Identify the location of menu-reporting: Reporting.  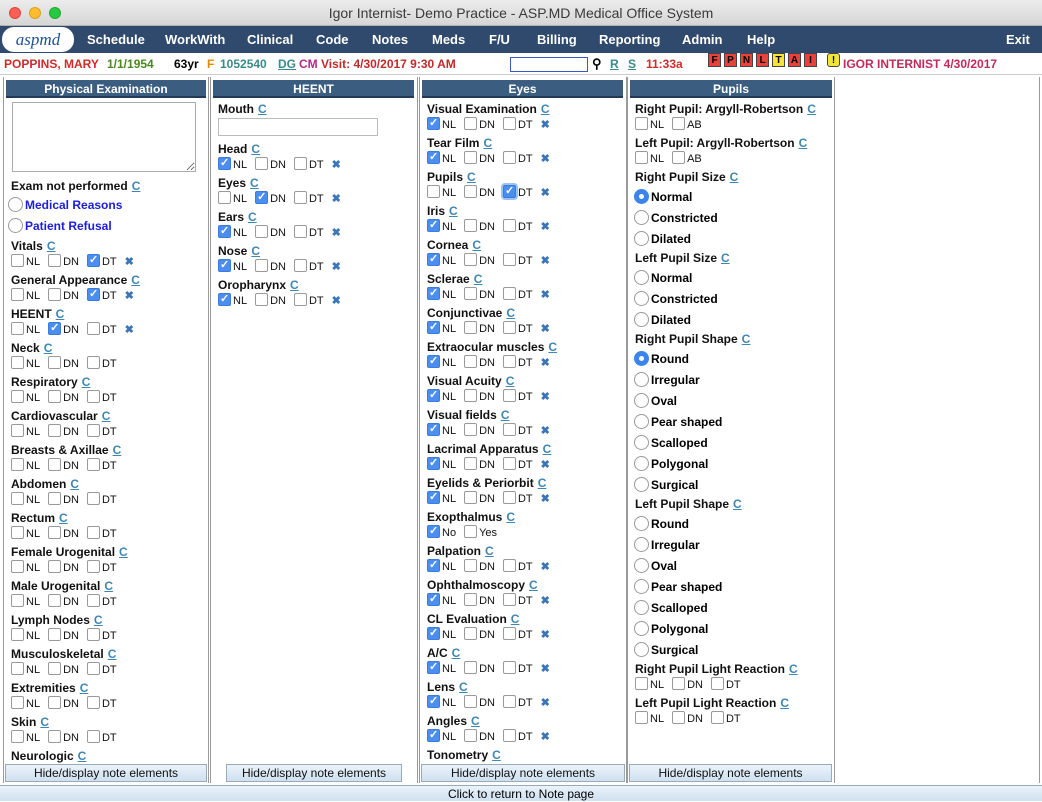
(629, 39).